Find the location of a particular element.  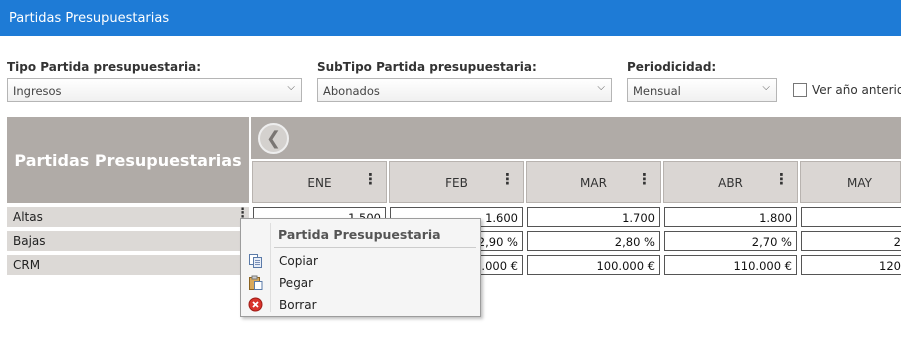

month-header-may: MAY is located at coordinates (850, 182).